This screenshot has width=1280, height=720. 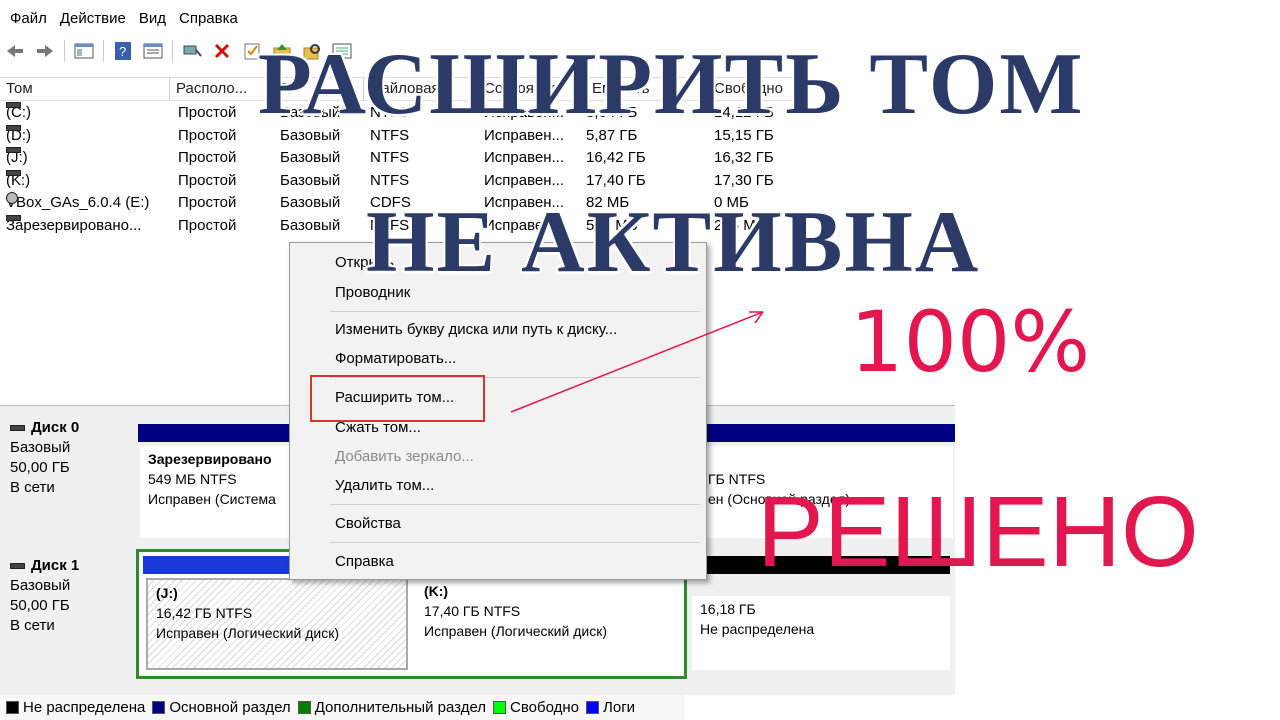 I want to click on partition-size: 16,18 ГБ, so click(x=728, y=609).